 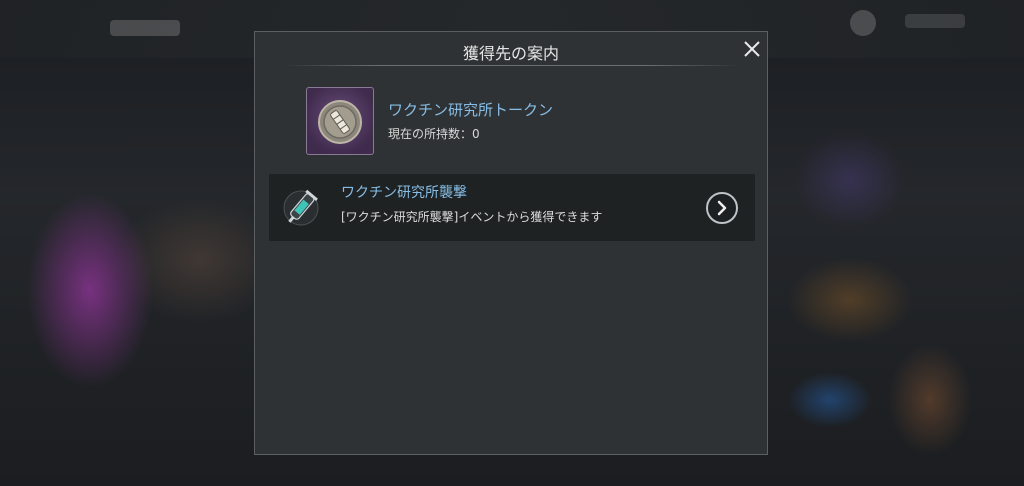 What do you see at coordinates (145, 28) in the screenshot?
I see `blurred-header-label` at bounding box center [145, 28].